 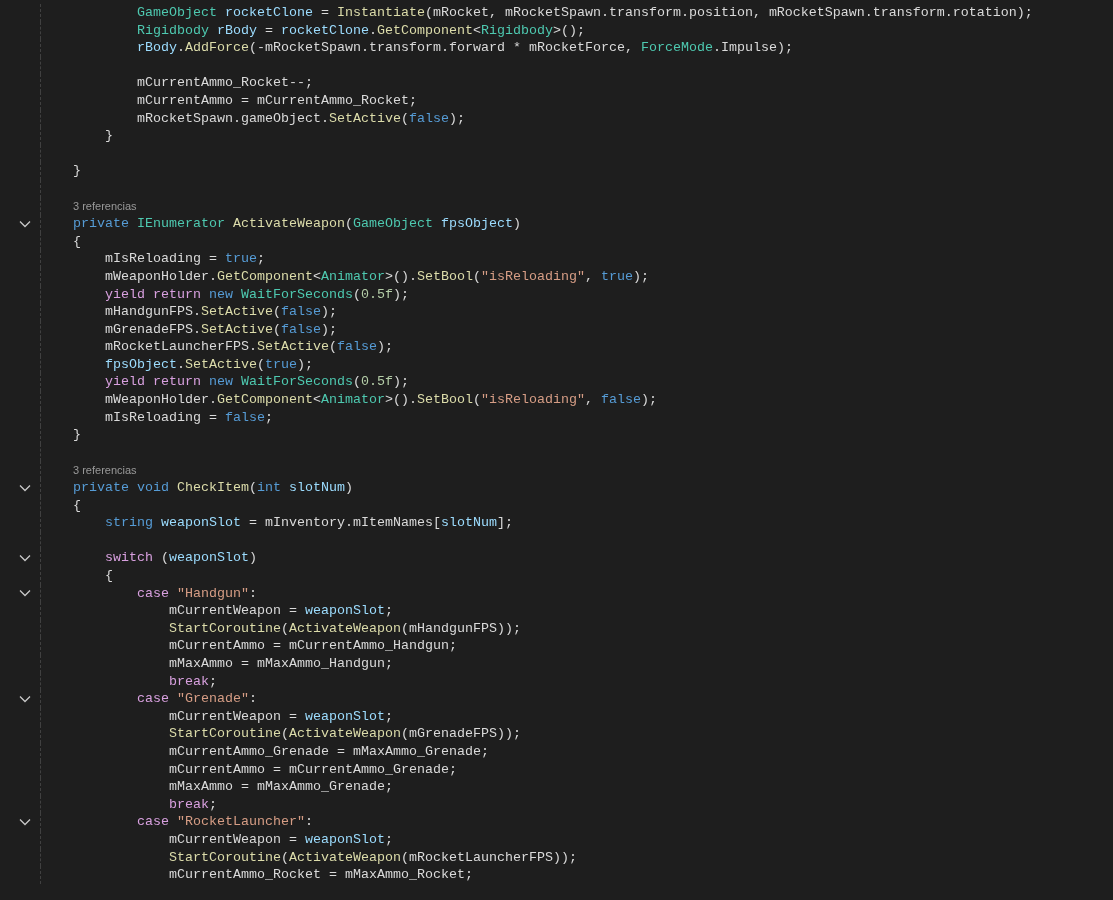 What do you see at coordinates (281, 663) in the screenshot?
I see `code-line: mMaxAmmo = mMaxAmmo_Handgun;` at bounding box center [281, 663].